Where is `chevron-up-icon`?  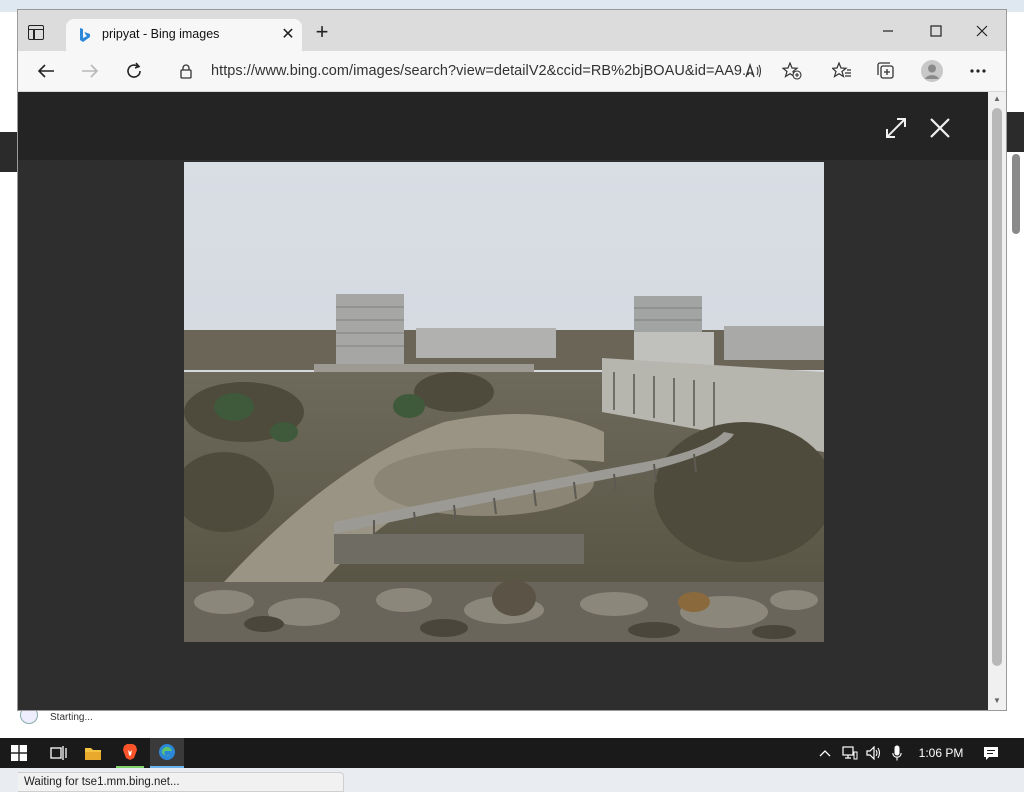 chevron-up-icon is located at coordinates (825, 753).